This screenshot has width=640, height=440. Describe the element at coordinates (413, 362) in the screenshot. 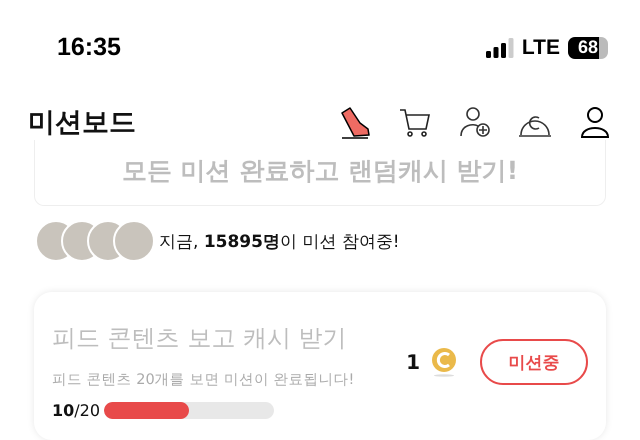

I see `reward-amount: 1` at that location.